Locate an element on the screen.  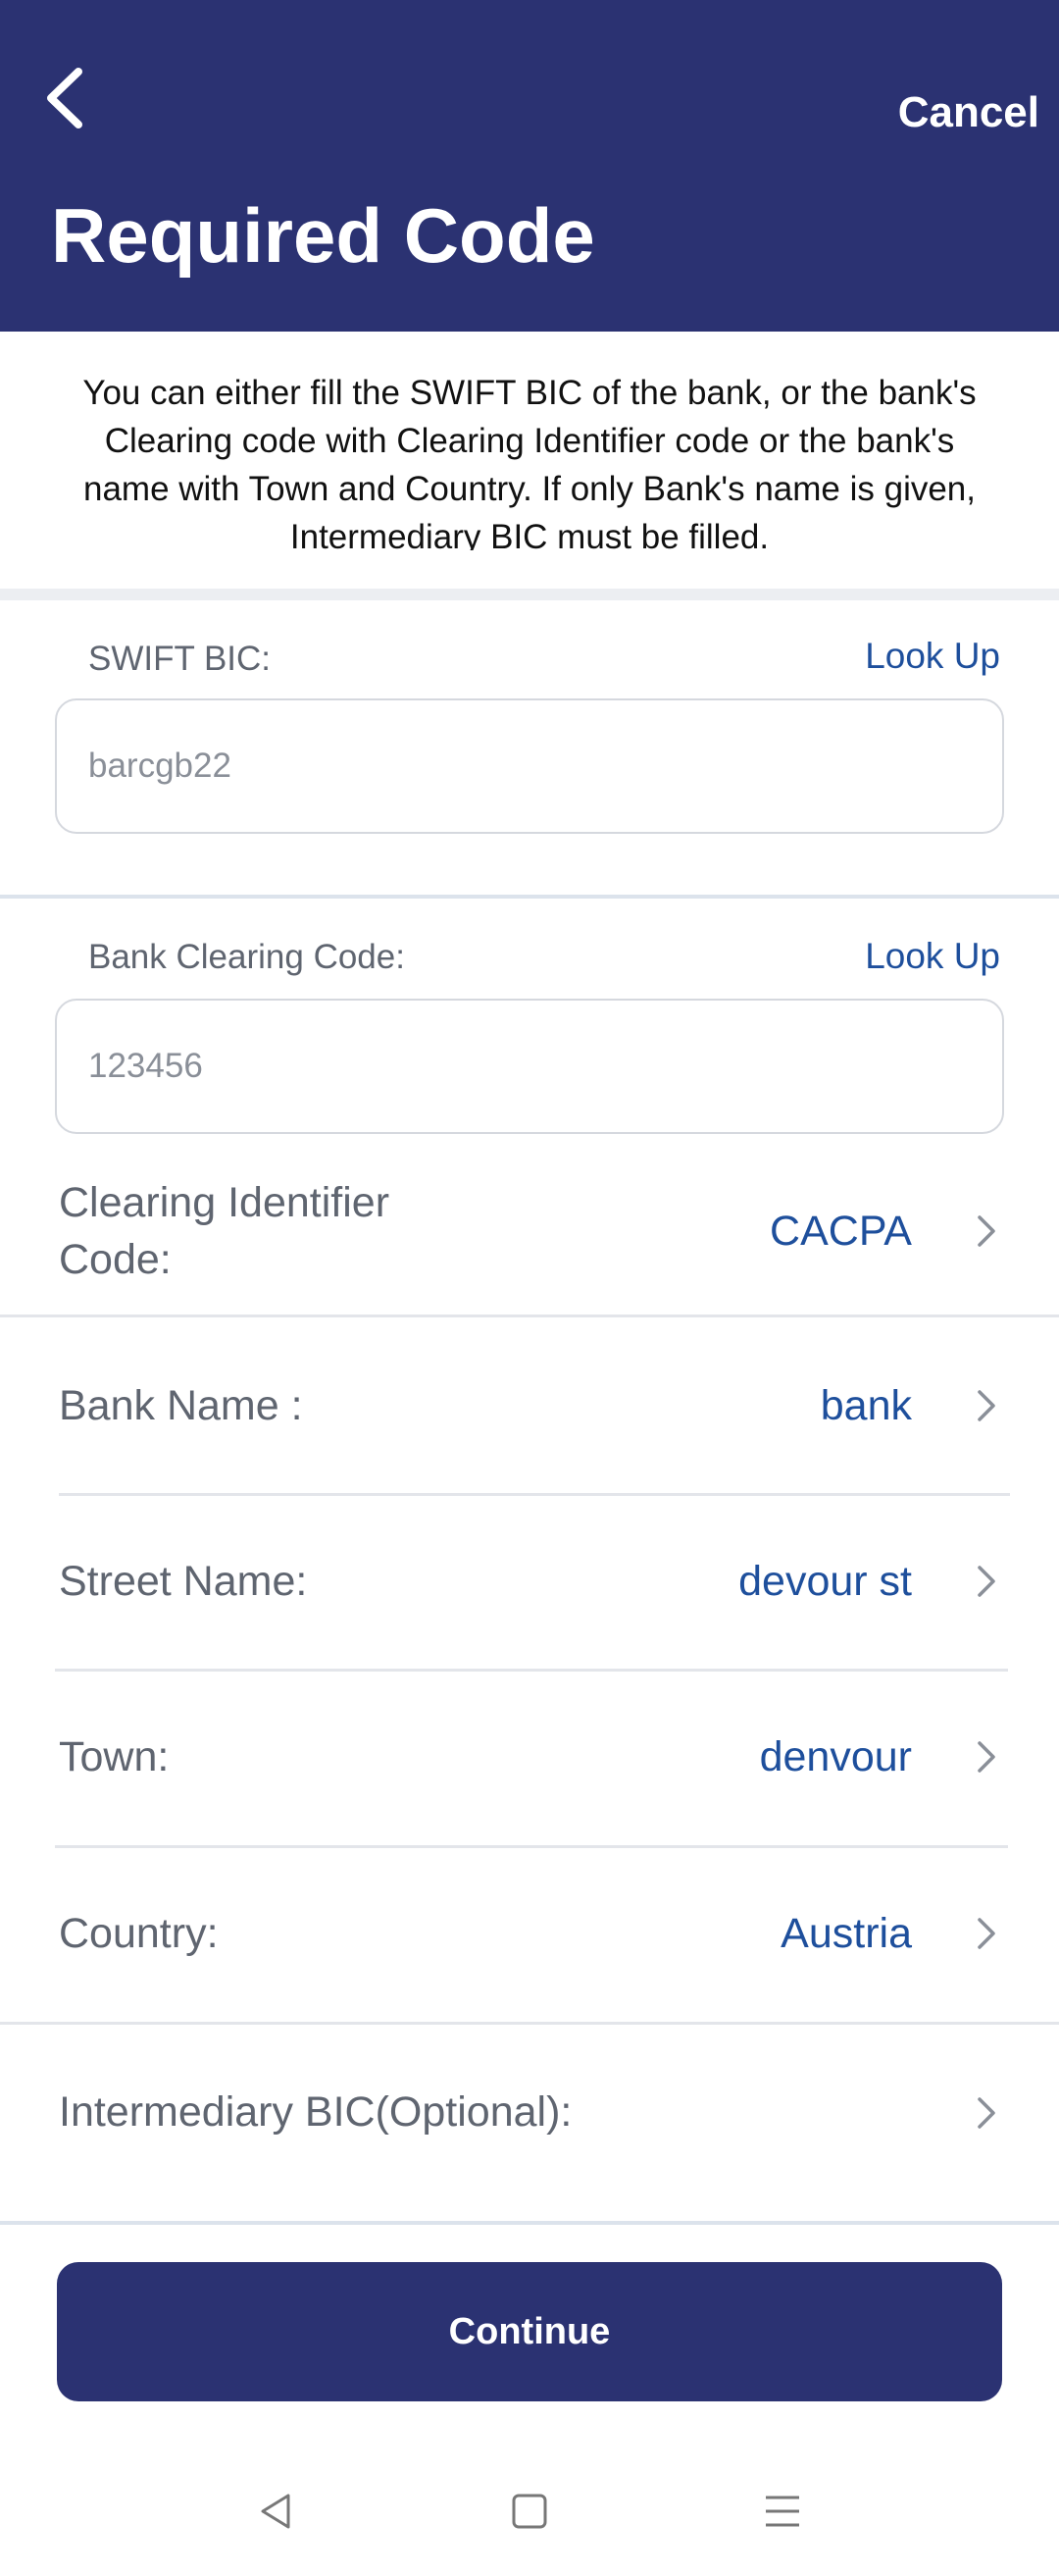
back-button is located at coordinates (63, 98).